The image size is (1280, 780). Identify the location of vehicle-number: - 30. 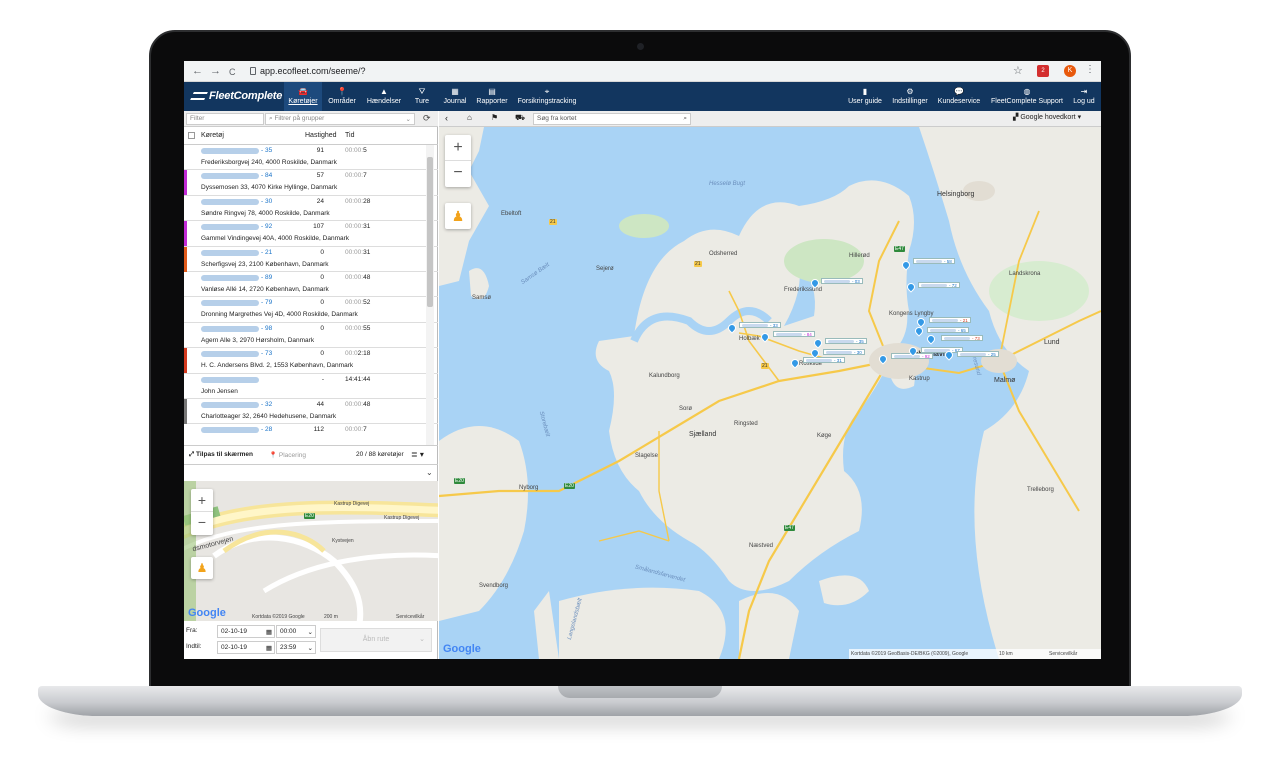
(266, 201).